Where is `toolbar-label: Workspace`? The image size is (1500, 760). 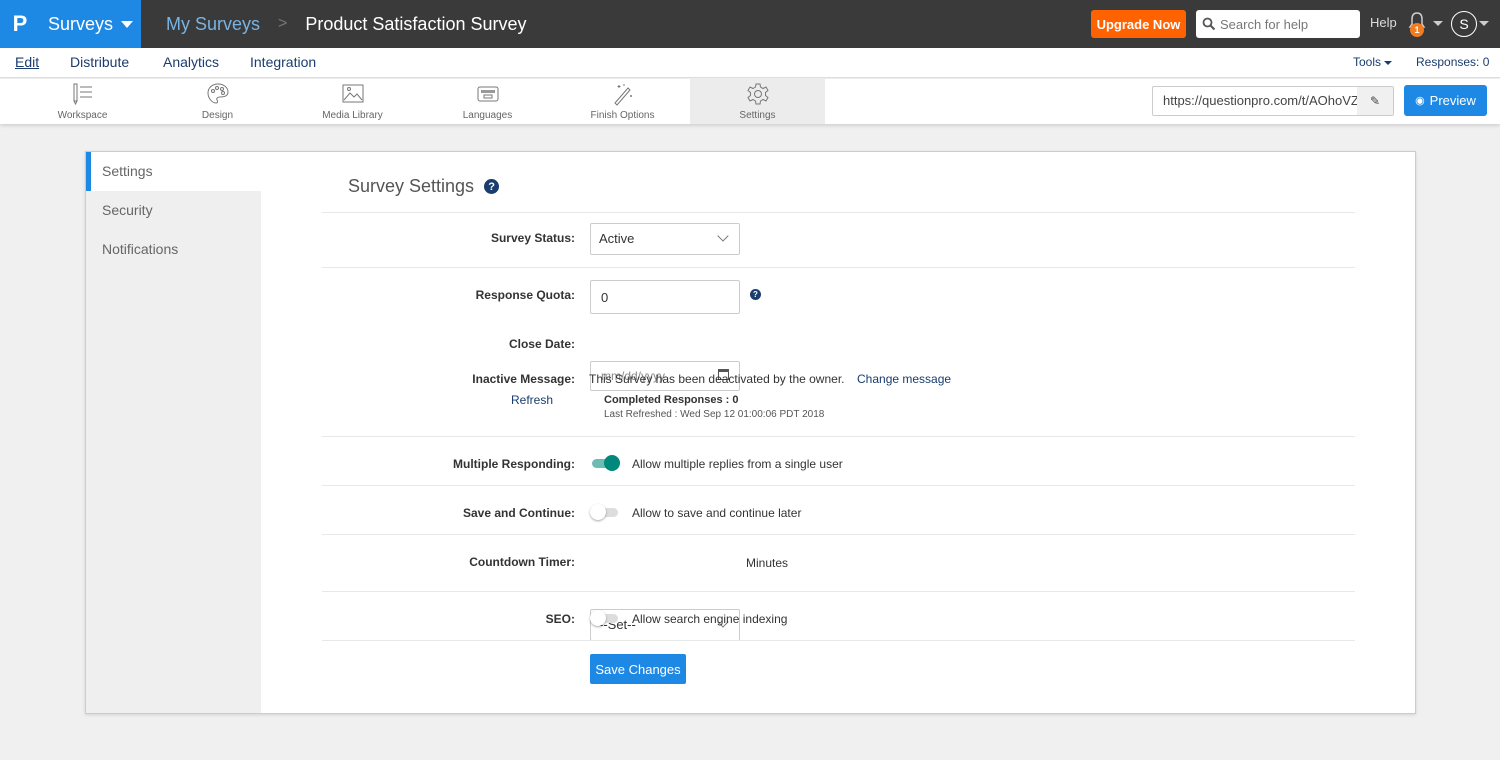 toolbar-label: Workspace is located at coordinates (82, 115).